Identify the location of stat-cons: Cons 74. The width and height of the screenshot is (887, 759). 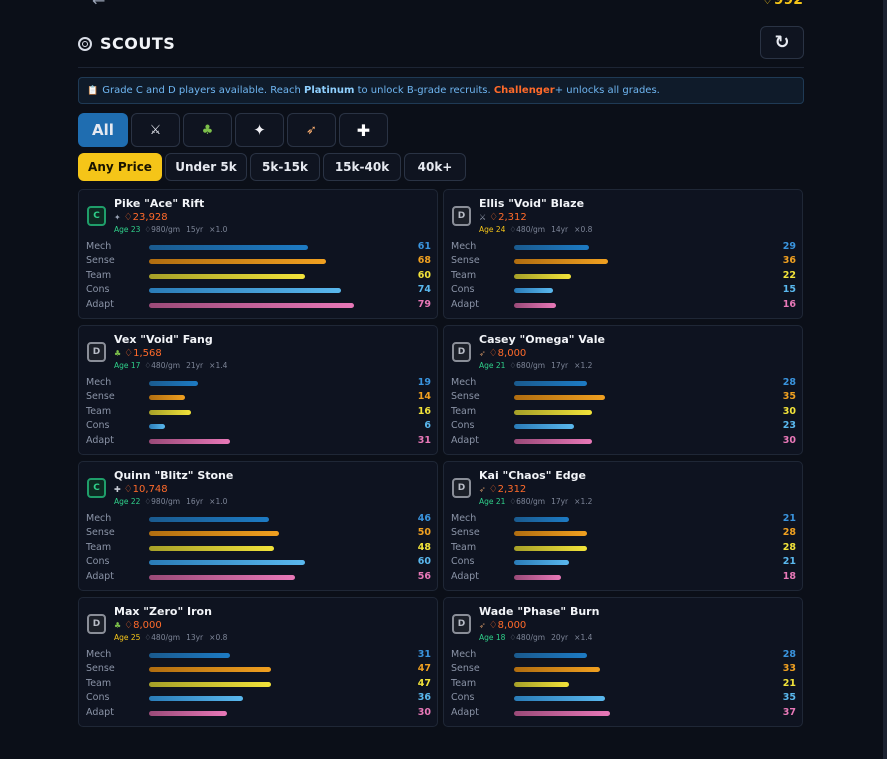
(258, 290).